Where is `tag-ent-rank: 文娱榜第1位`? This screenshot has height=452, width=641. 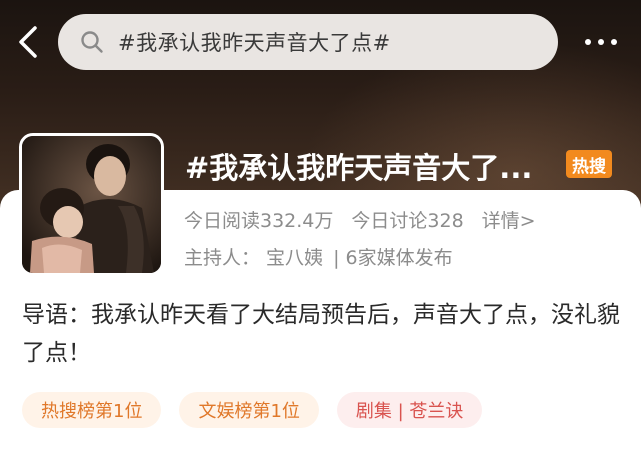
tag-ent-rank: 文娱榜第1位 is located at coordinates (249, 410).